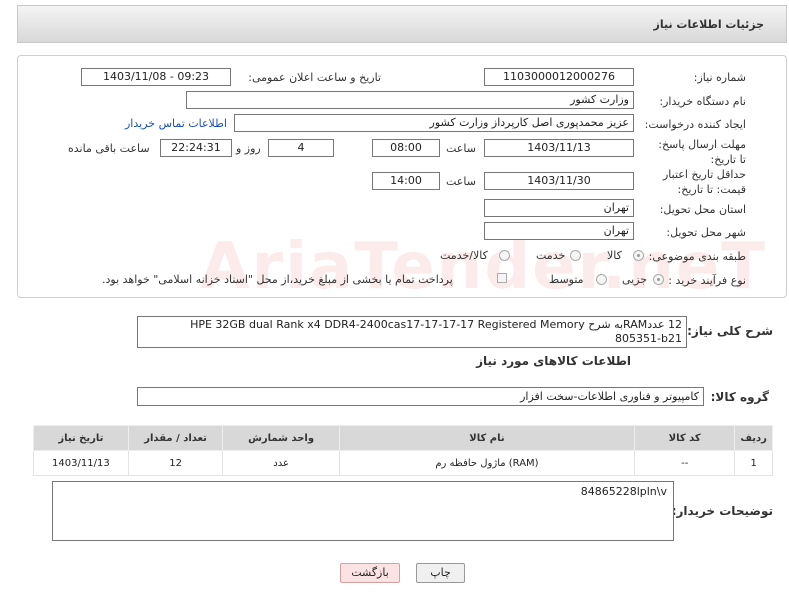  I want to click on cell-quantity: 12, so click(175, 463).